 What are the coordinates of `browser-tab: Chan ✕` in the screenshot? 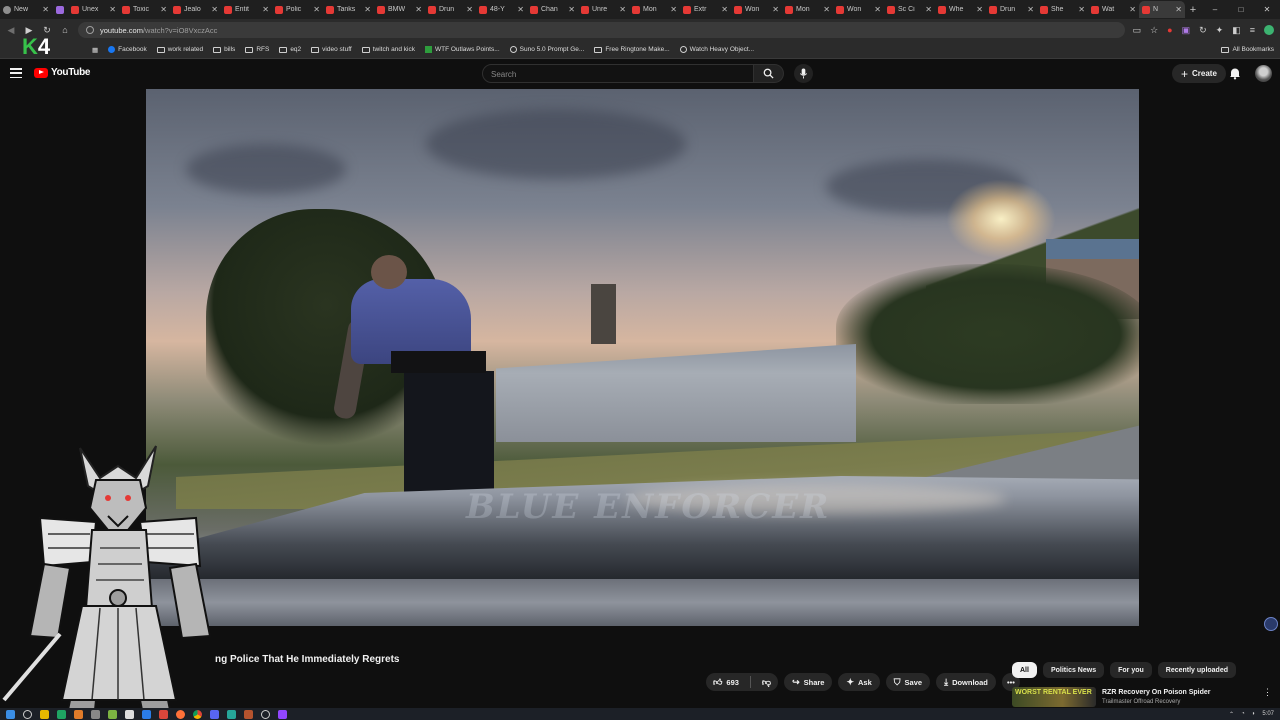 It's located at (552, 9).